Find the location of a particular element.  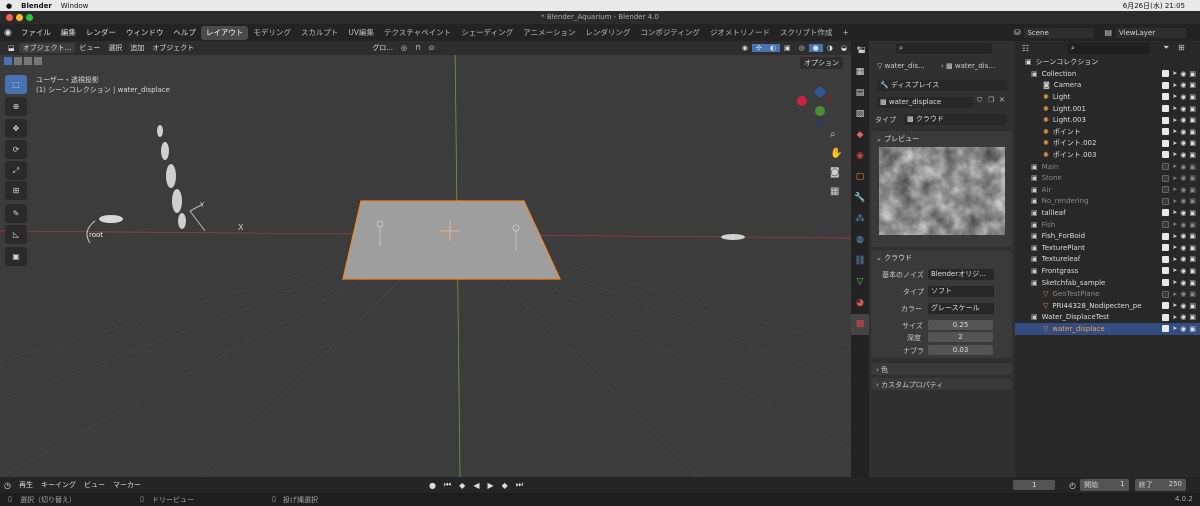

view-layer-icon: ▤ is located at coordinates (1108, 32).